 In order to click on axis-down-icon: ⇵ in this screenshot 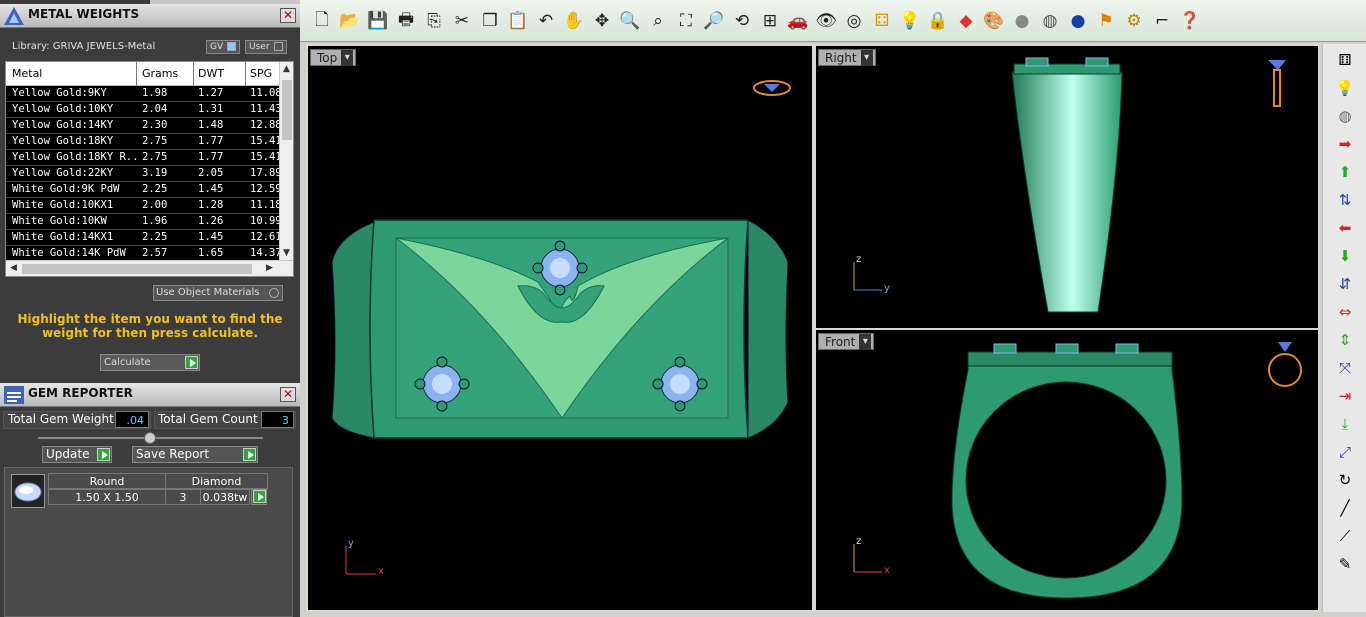, I will do `click(1345, 284)`.